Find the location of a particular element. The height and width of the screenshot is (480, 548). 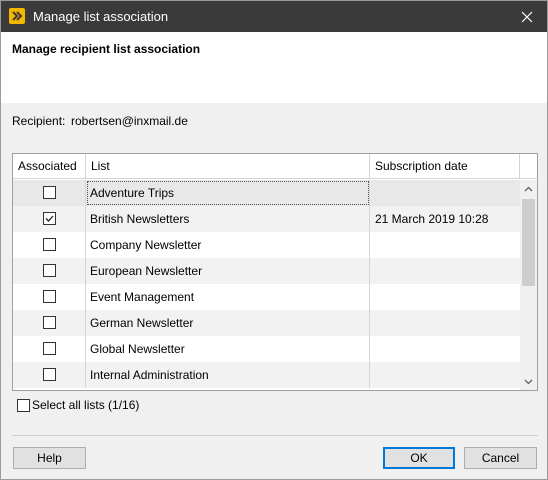

subscription-date-cell: 21 March 2019 10:28 is located at coordinates (432, 219).